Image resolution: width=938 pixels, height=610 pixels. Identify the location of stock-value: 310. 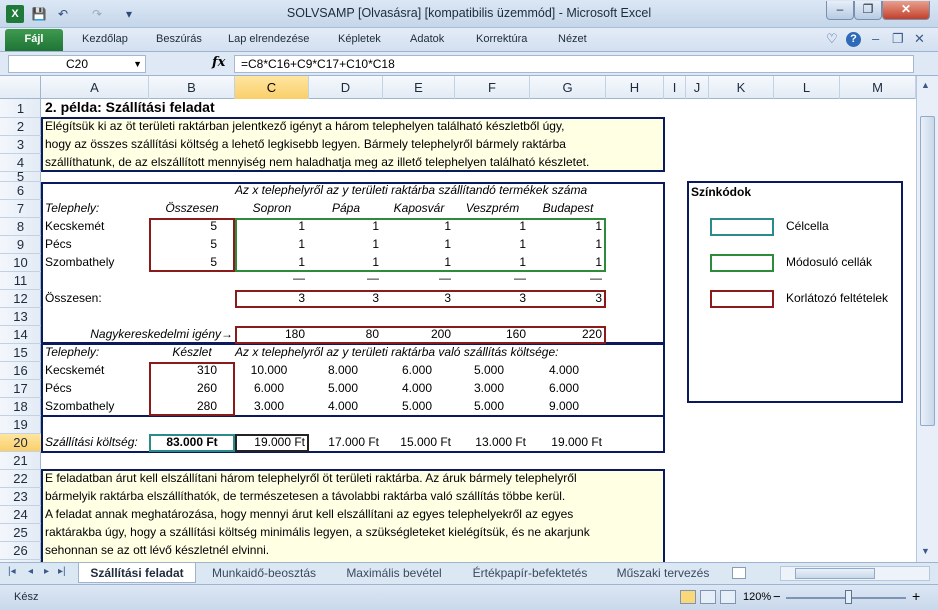
(183, 370).